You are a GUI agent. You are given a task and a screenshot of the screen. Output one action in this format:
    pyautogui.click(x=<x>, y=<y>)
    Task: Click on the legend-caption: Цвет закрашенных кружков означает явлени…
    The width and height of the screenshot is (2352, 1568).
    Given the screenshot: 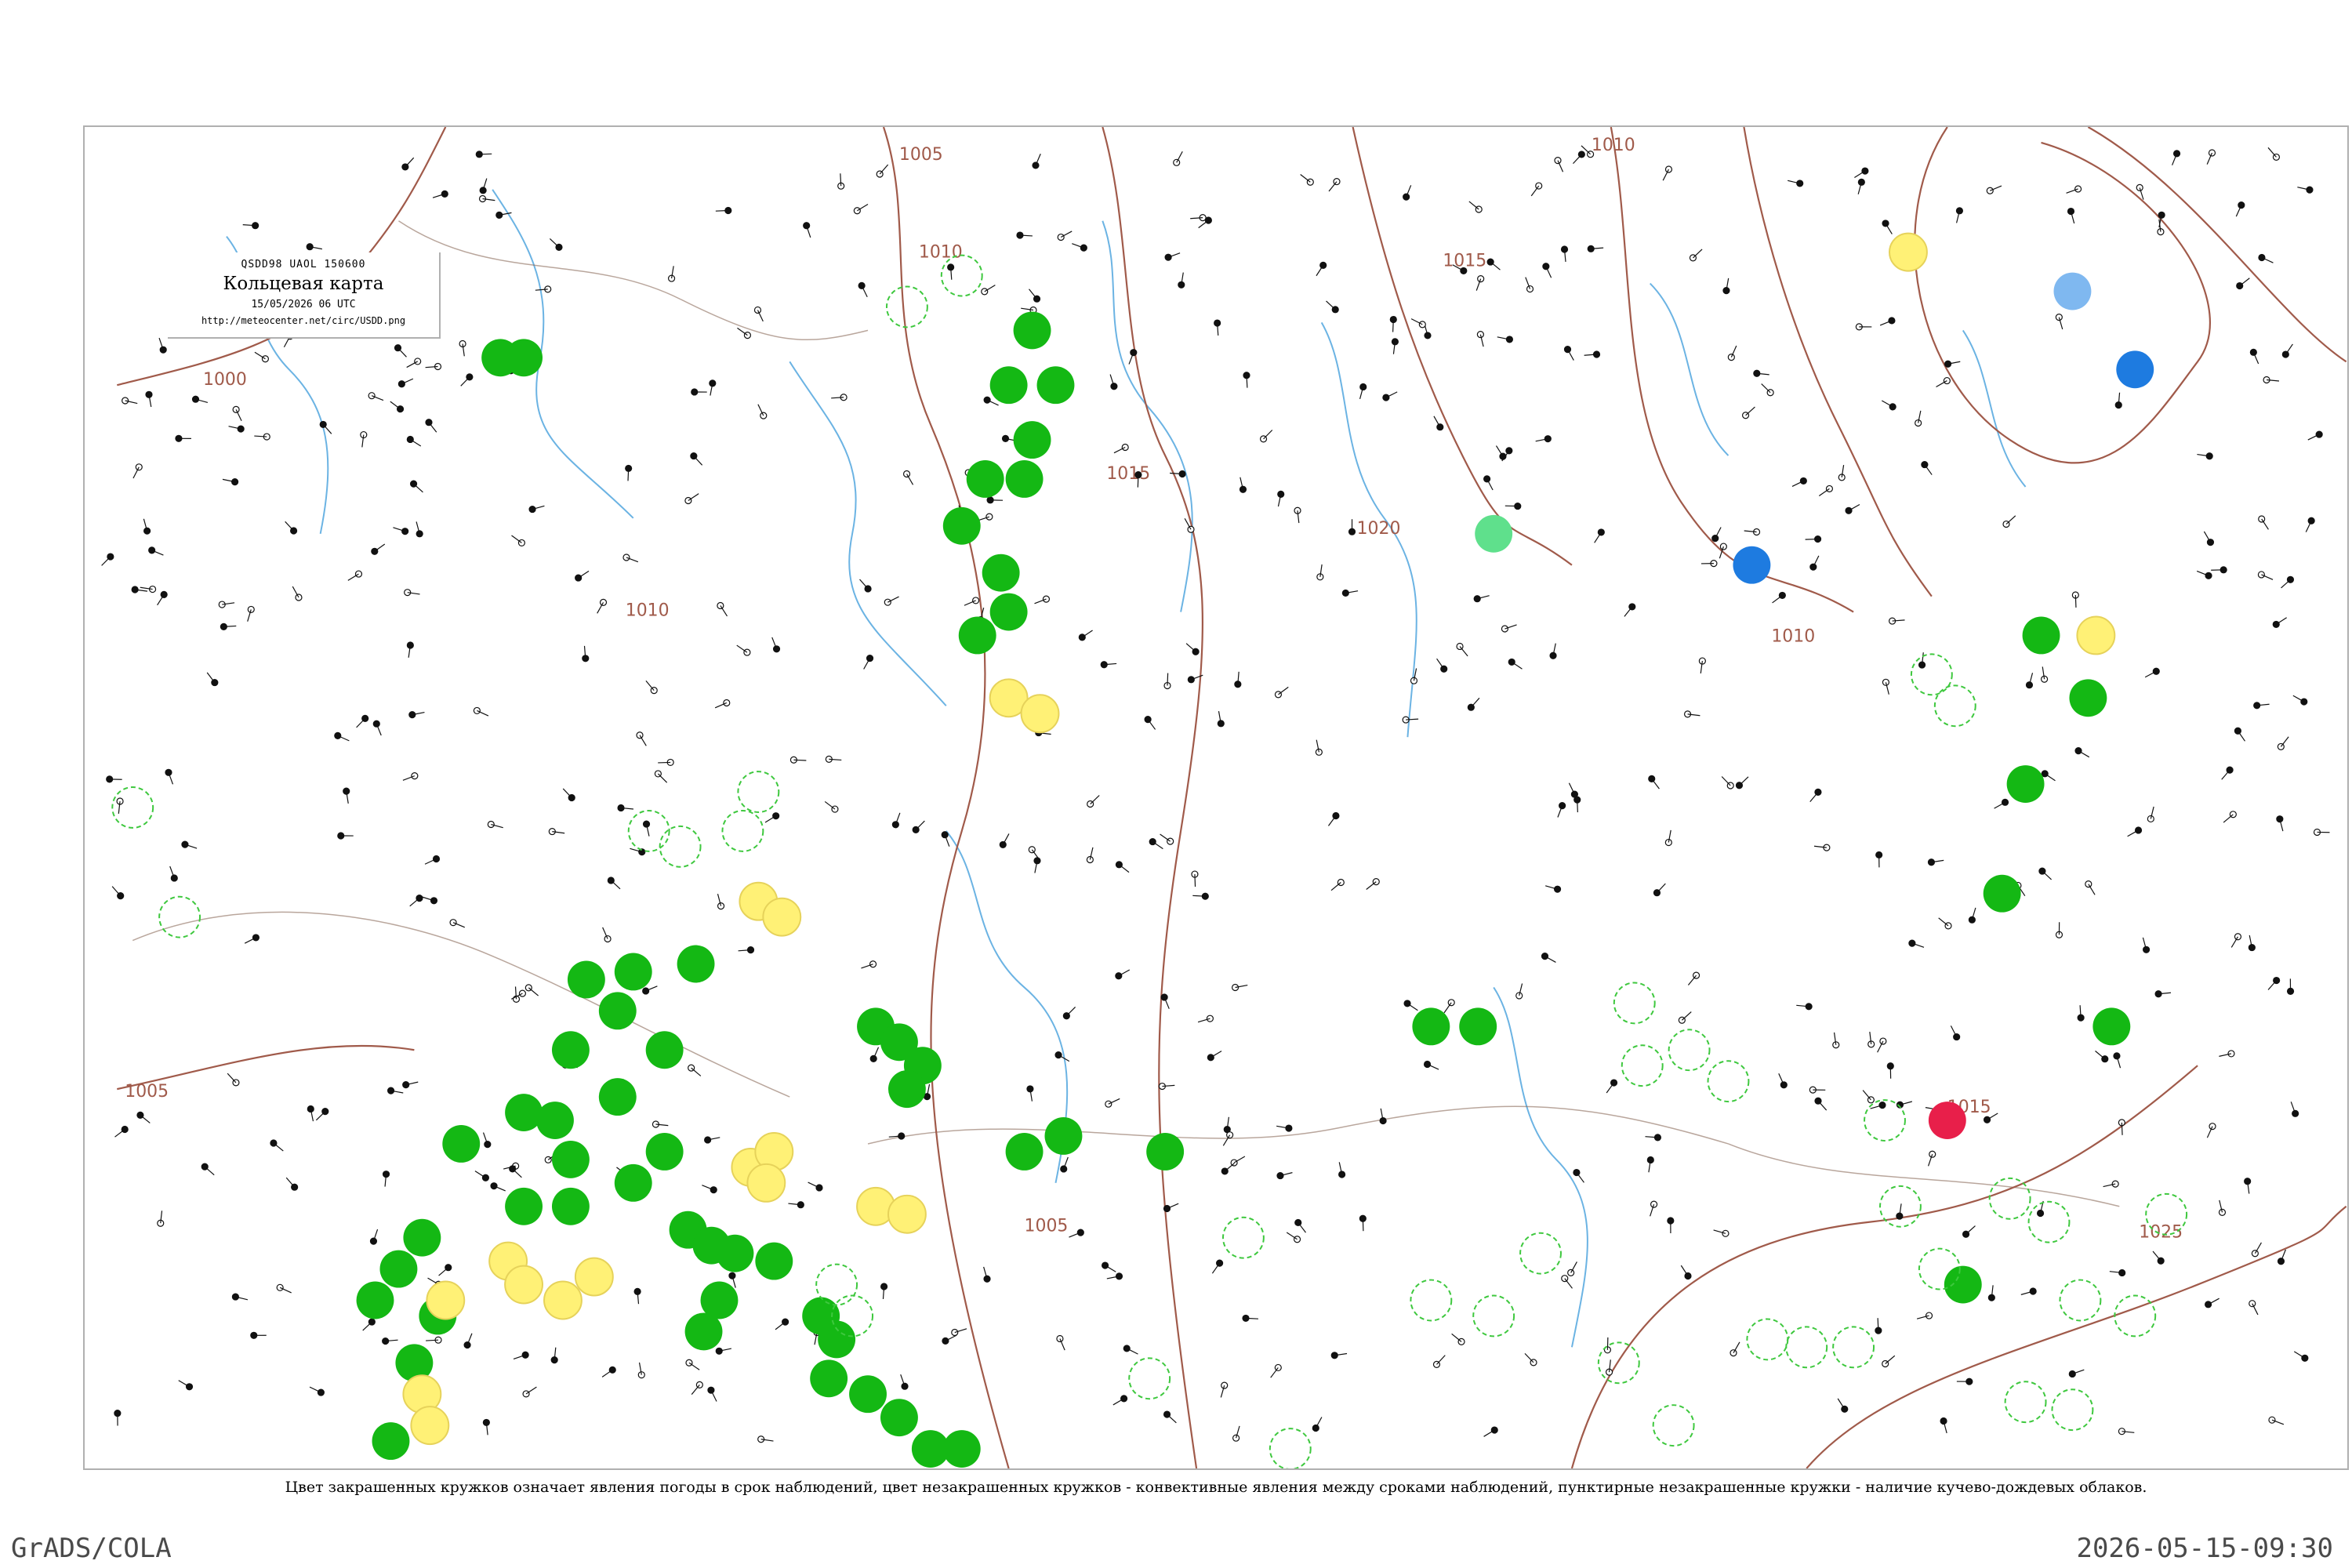 What is the action you would take?
    pyautogui.click(x=1216, y=1487)
    